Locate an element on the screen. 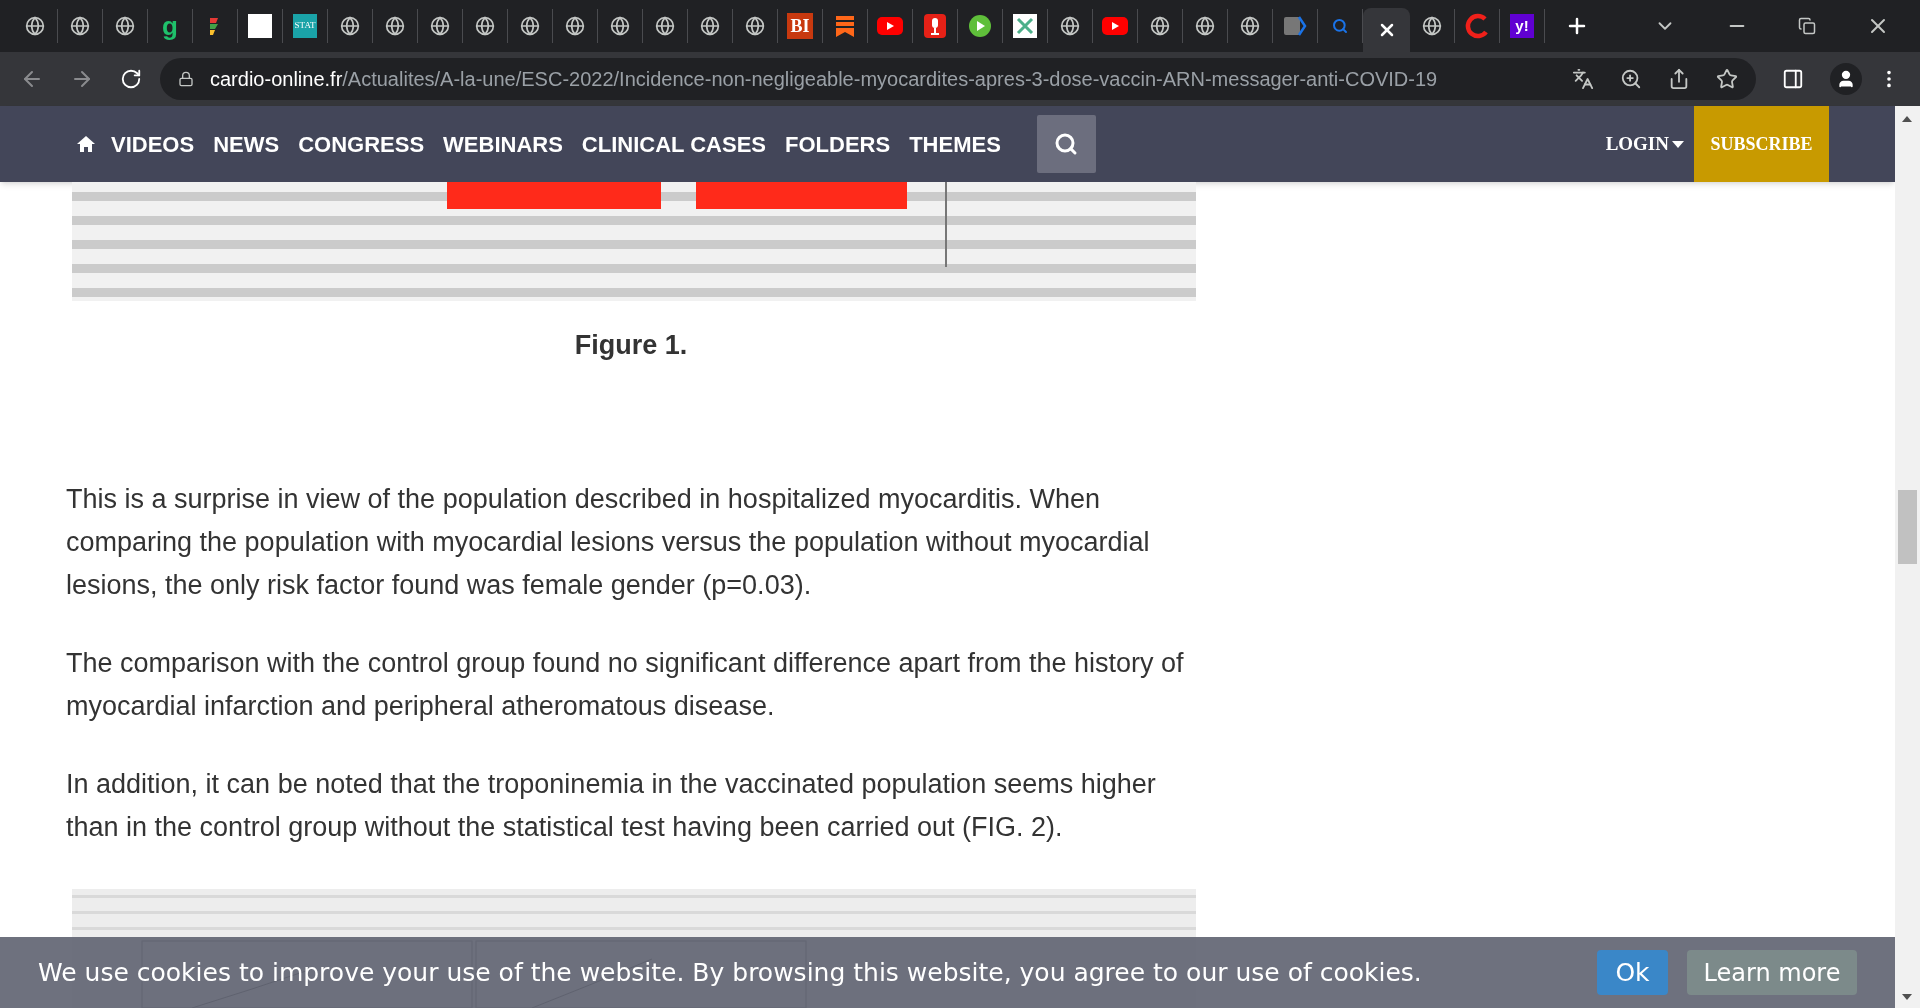 This screenshot has width=1920, height=1008. caret-icon is located at coordinates (1678, 144).